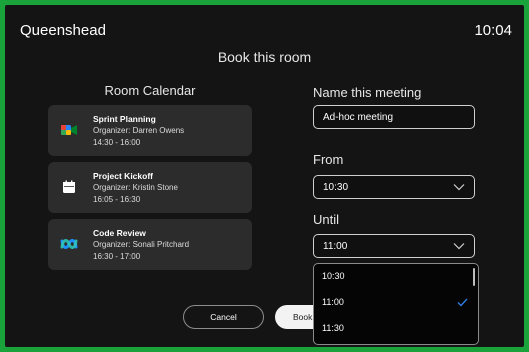  I want to click on from-select: 10:30, so click(394, 187).